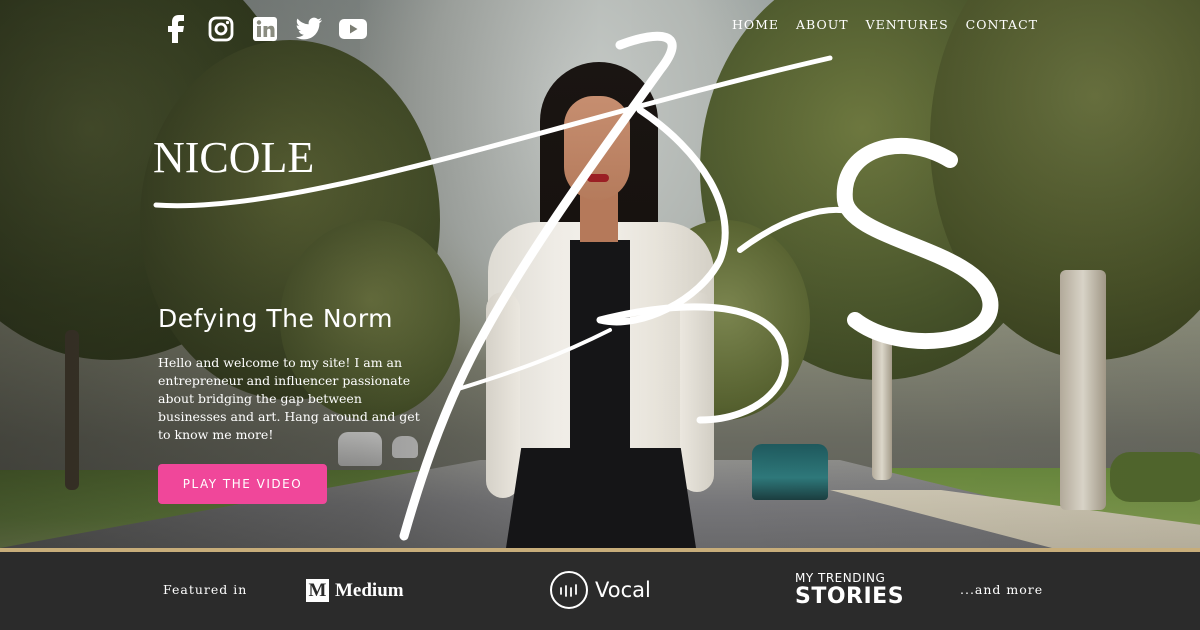 The height and width of the screenshot is (630, 1200). What do you see at coordinates (850, 596) in the screenshot?
I see `trending-stories-bottom-line: STORIES` at bounding box center [850, 596].